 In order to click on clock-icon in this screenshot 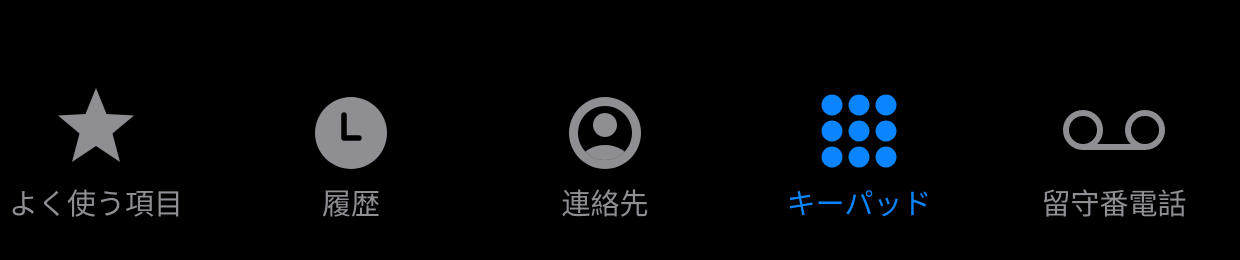, I will do `click(351, 133)`.